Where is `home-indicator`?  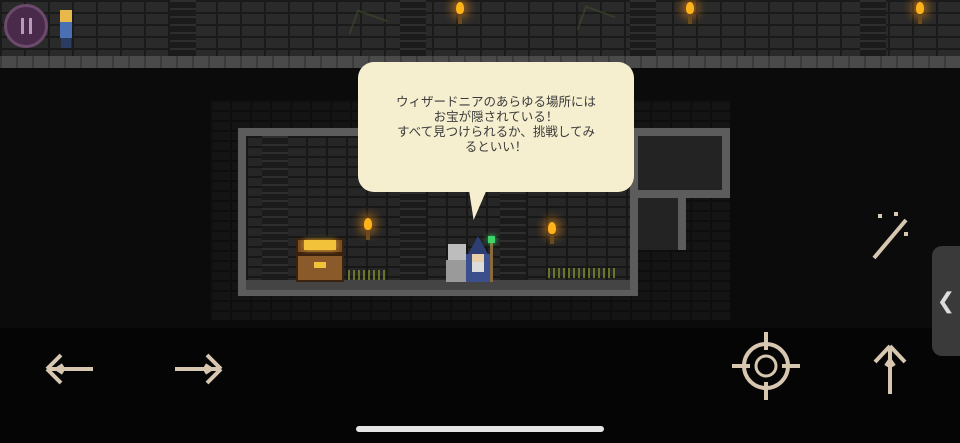
home-indicator is located at coordinates (480, 429).